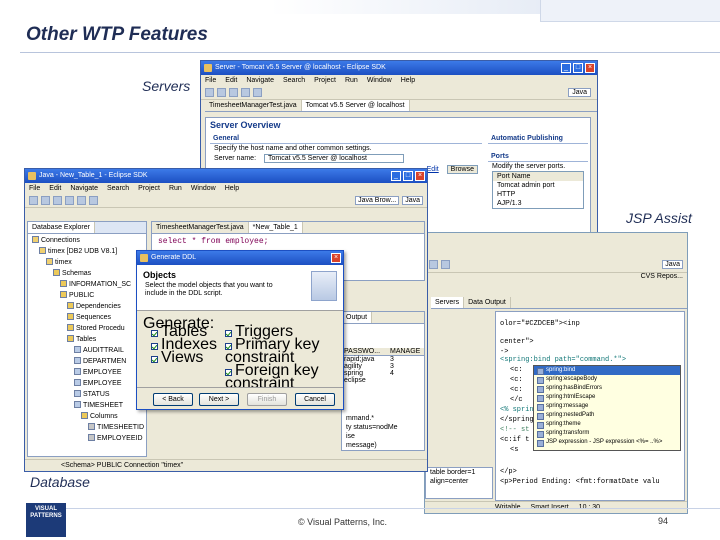 Image resolution: width=720 pixels, height=540 pixels. What do you see at coordinates (538, 194) in the screenshot?
I see `port-row: HTTP` at bounding box center [538, 194].